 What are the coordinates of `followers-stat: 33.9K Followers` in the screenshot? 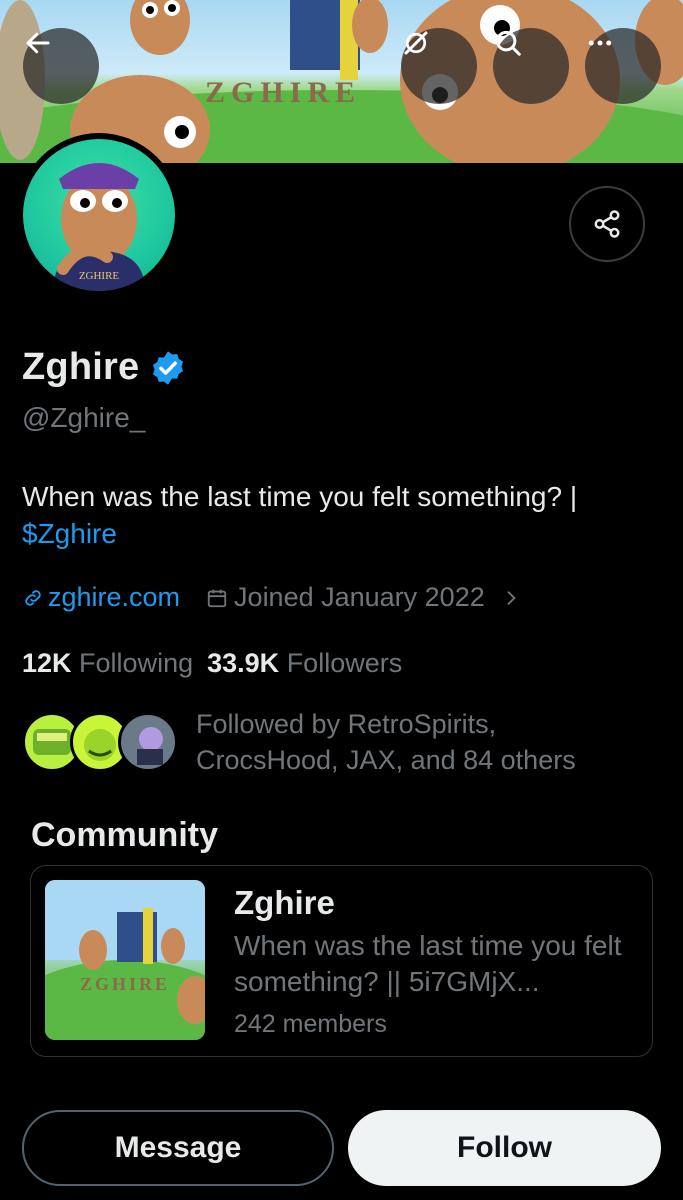 It's located at (304, 663).